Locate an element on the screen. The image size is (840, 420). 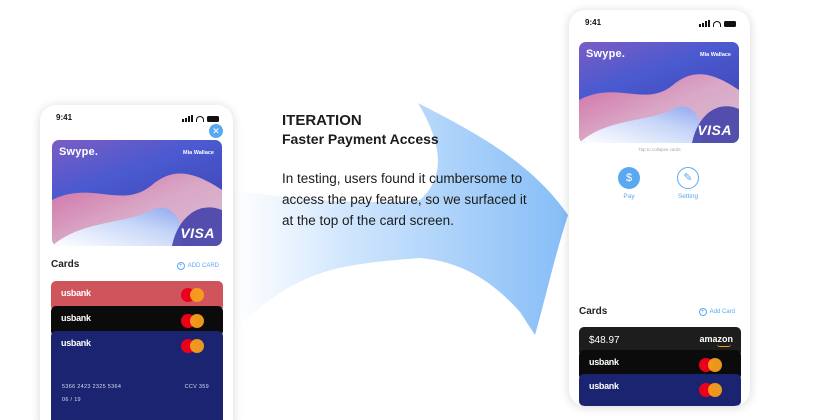
close-icon: ✕ is located at coordinates (216, 131).